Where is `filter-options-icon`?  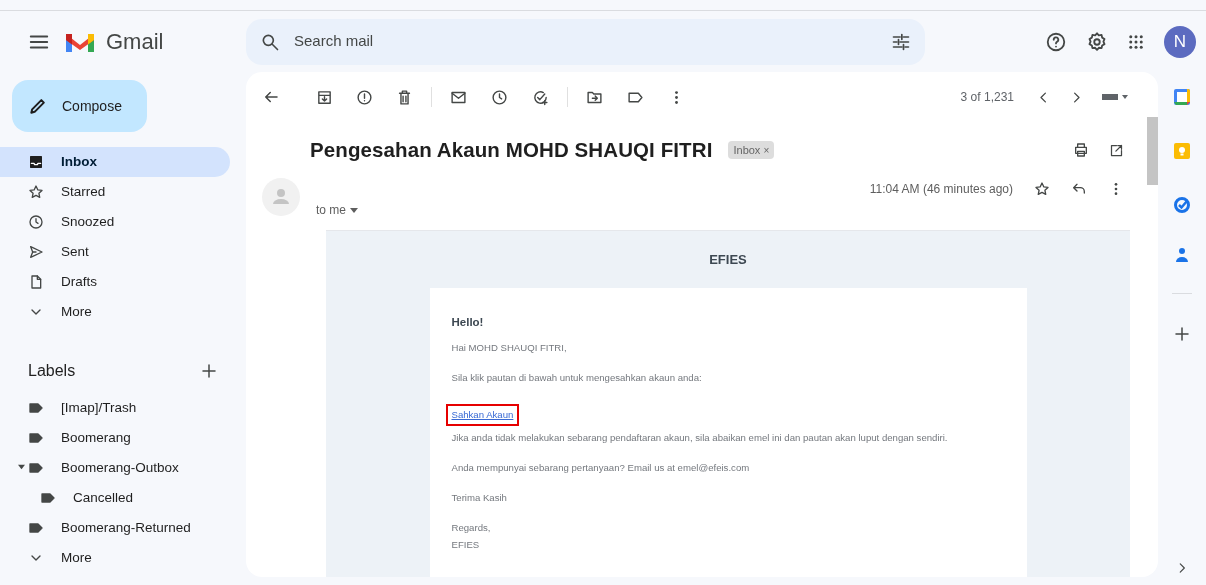 filter-options-icon is located at coordinates (901, 41).